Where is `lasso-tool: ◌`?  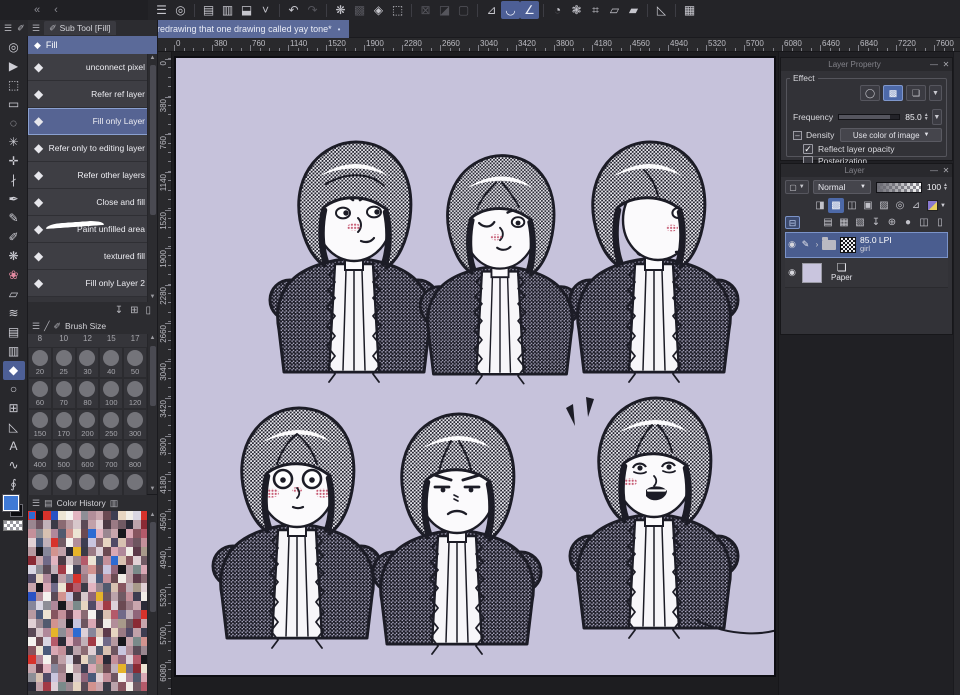 lasso-tool: ◌ is located at coordinates (14, 123).